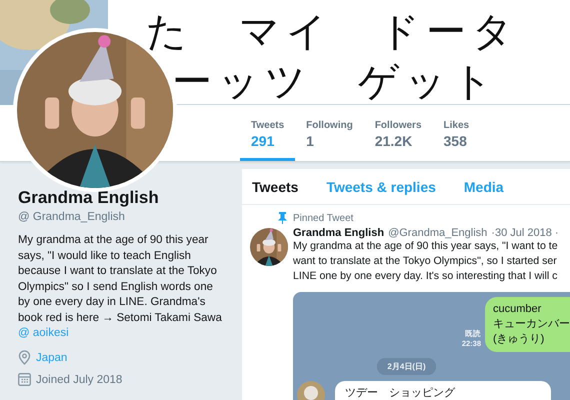  What do you see at coordinates (443, 390) in the screenshot?
I see `received-message: ツデー ショッピング` at bounding box center [443, 390].